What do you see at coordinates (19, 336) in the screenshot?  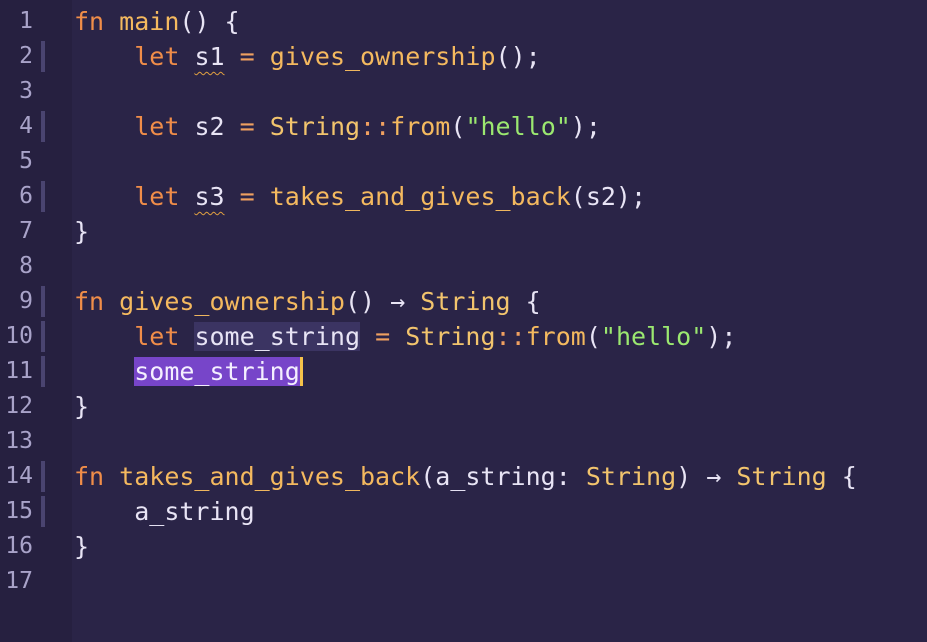 I see `line-number: 10` at bounding box center [19, 336].